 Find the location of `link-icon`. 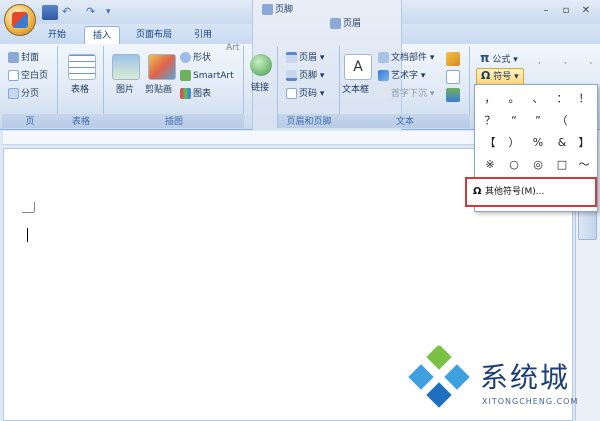

link-icon is located at coordinates (261, 65).